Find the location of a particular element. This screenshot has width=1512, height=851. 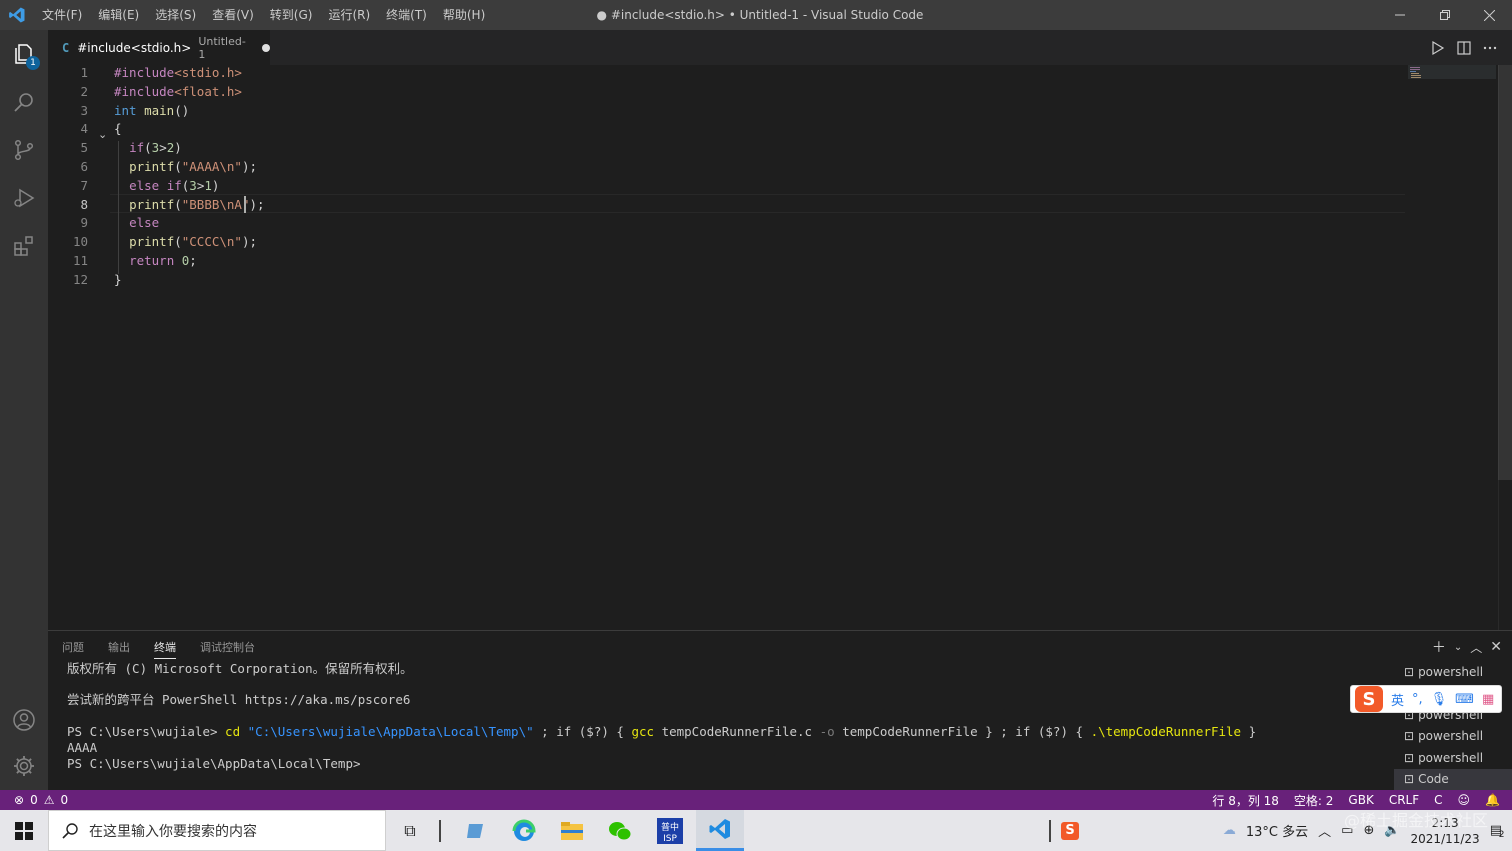

line-number: 9 is located at coordinates (84, 222).